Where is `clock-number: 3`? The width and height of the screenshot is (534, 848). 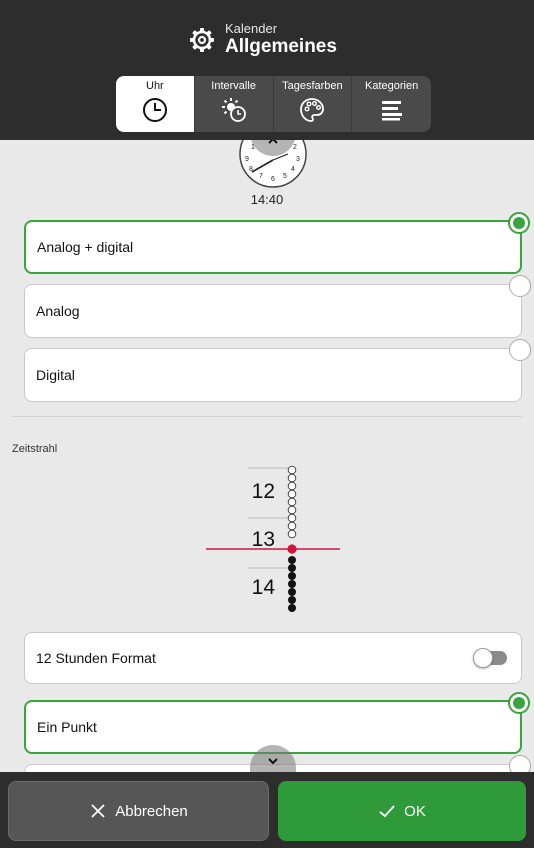
clock-number: 3 is located at coordinates (298, 159).